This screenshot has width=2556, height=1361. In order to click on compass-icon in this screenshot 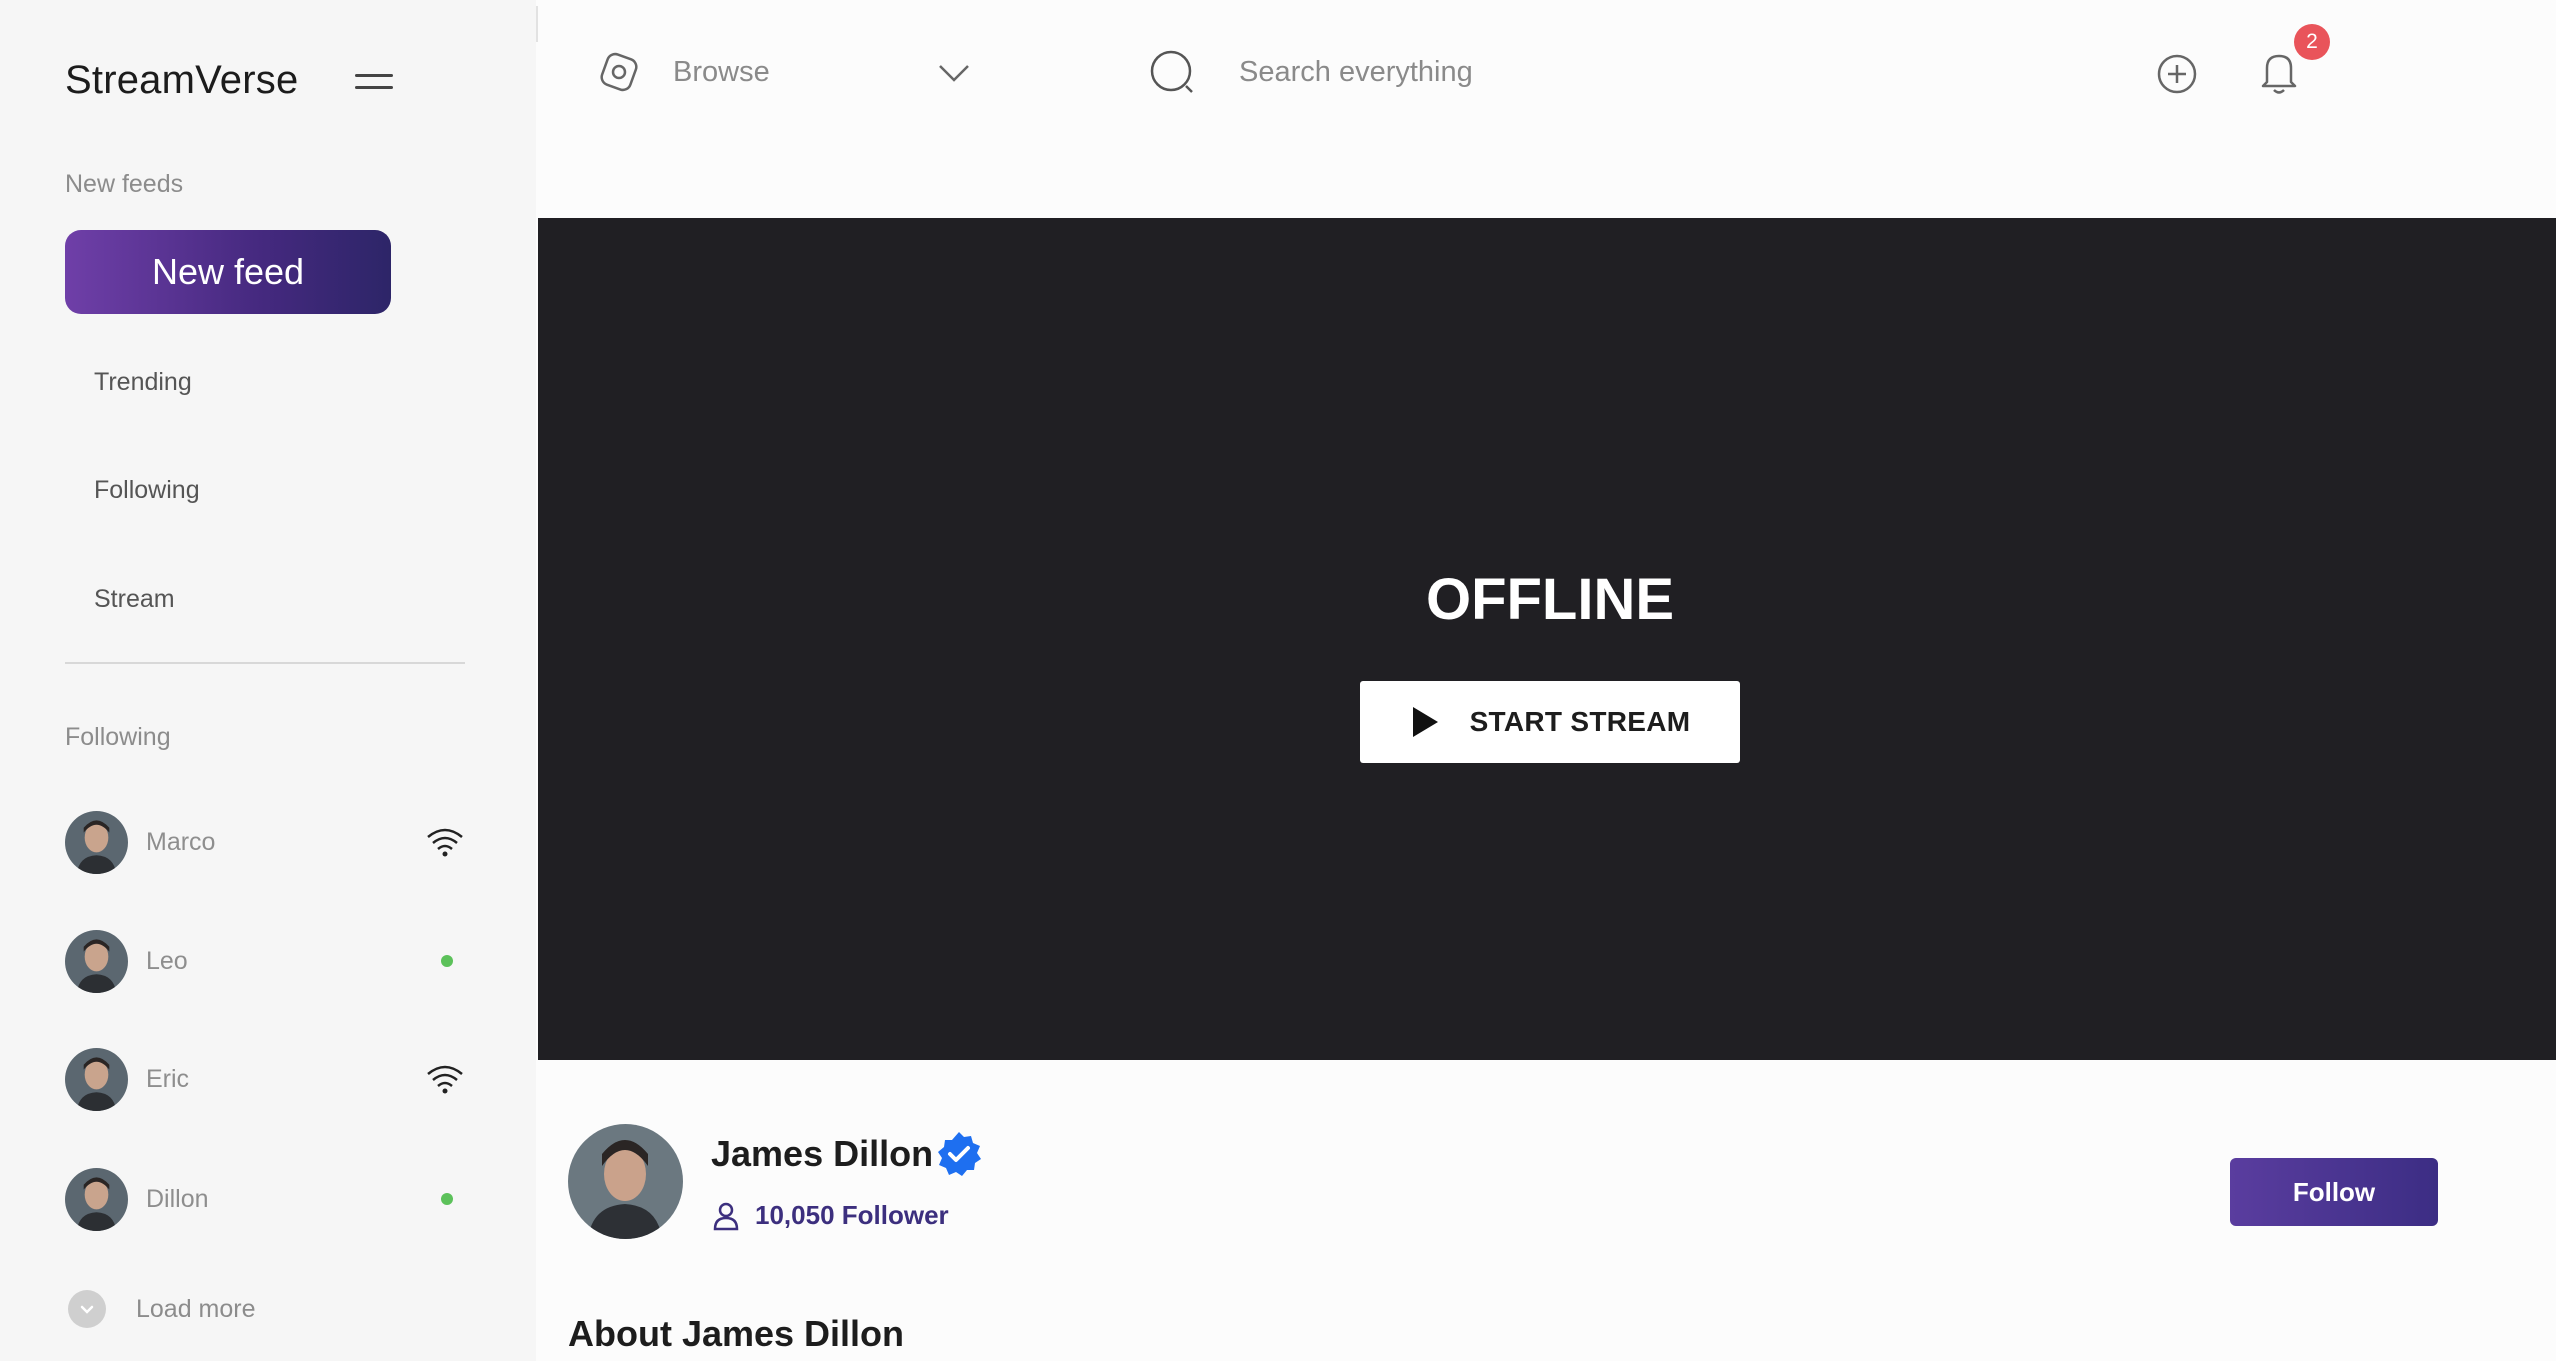, I will do `click(619, 72)`.